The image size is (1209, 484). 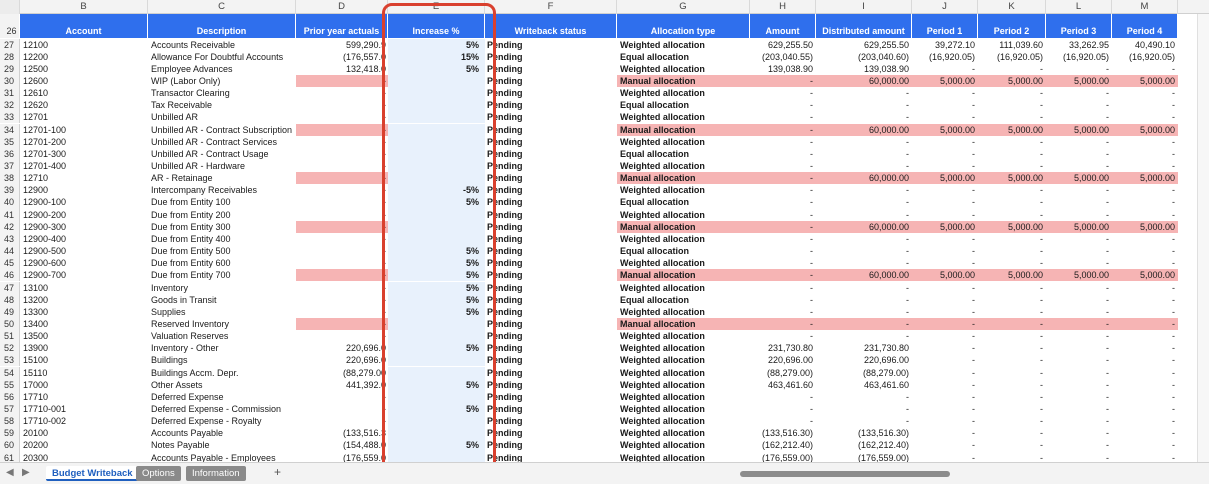 What do you see at coordinates (222, 421) in the screenshot?
I see `cell-desc: Deferred Expense - Royalty` at bounding box center [222, 421].